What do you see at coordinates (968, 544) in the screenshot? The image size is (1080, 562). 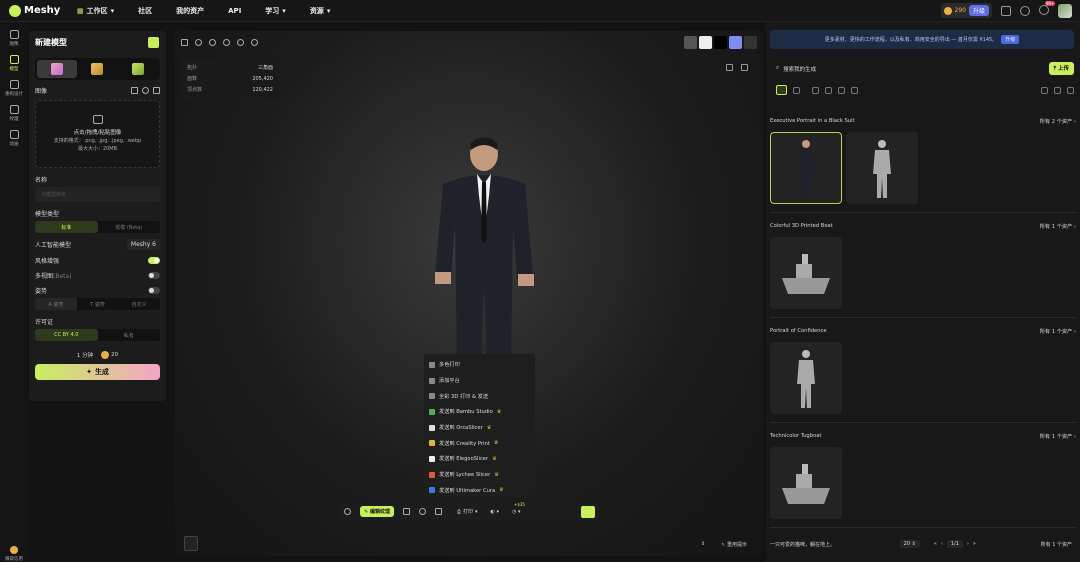 I see `next-page-button: ›` at bounding box center [968, 544].